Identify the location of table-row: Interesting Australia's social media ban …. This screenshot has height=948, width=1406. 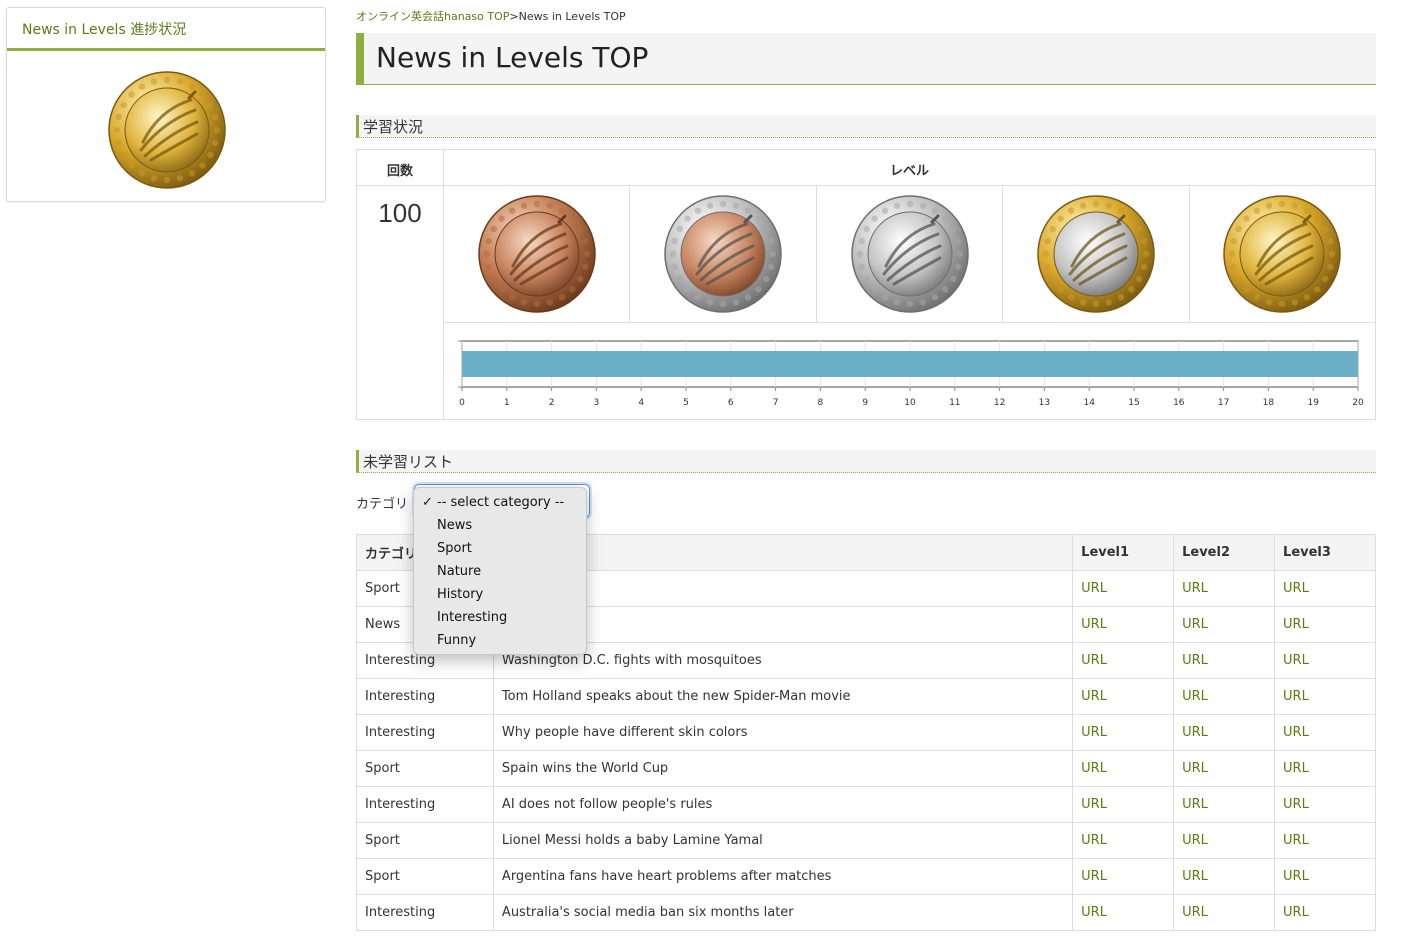
(866, 912).